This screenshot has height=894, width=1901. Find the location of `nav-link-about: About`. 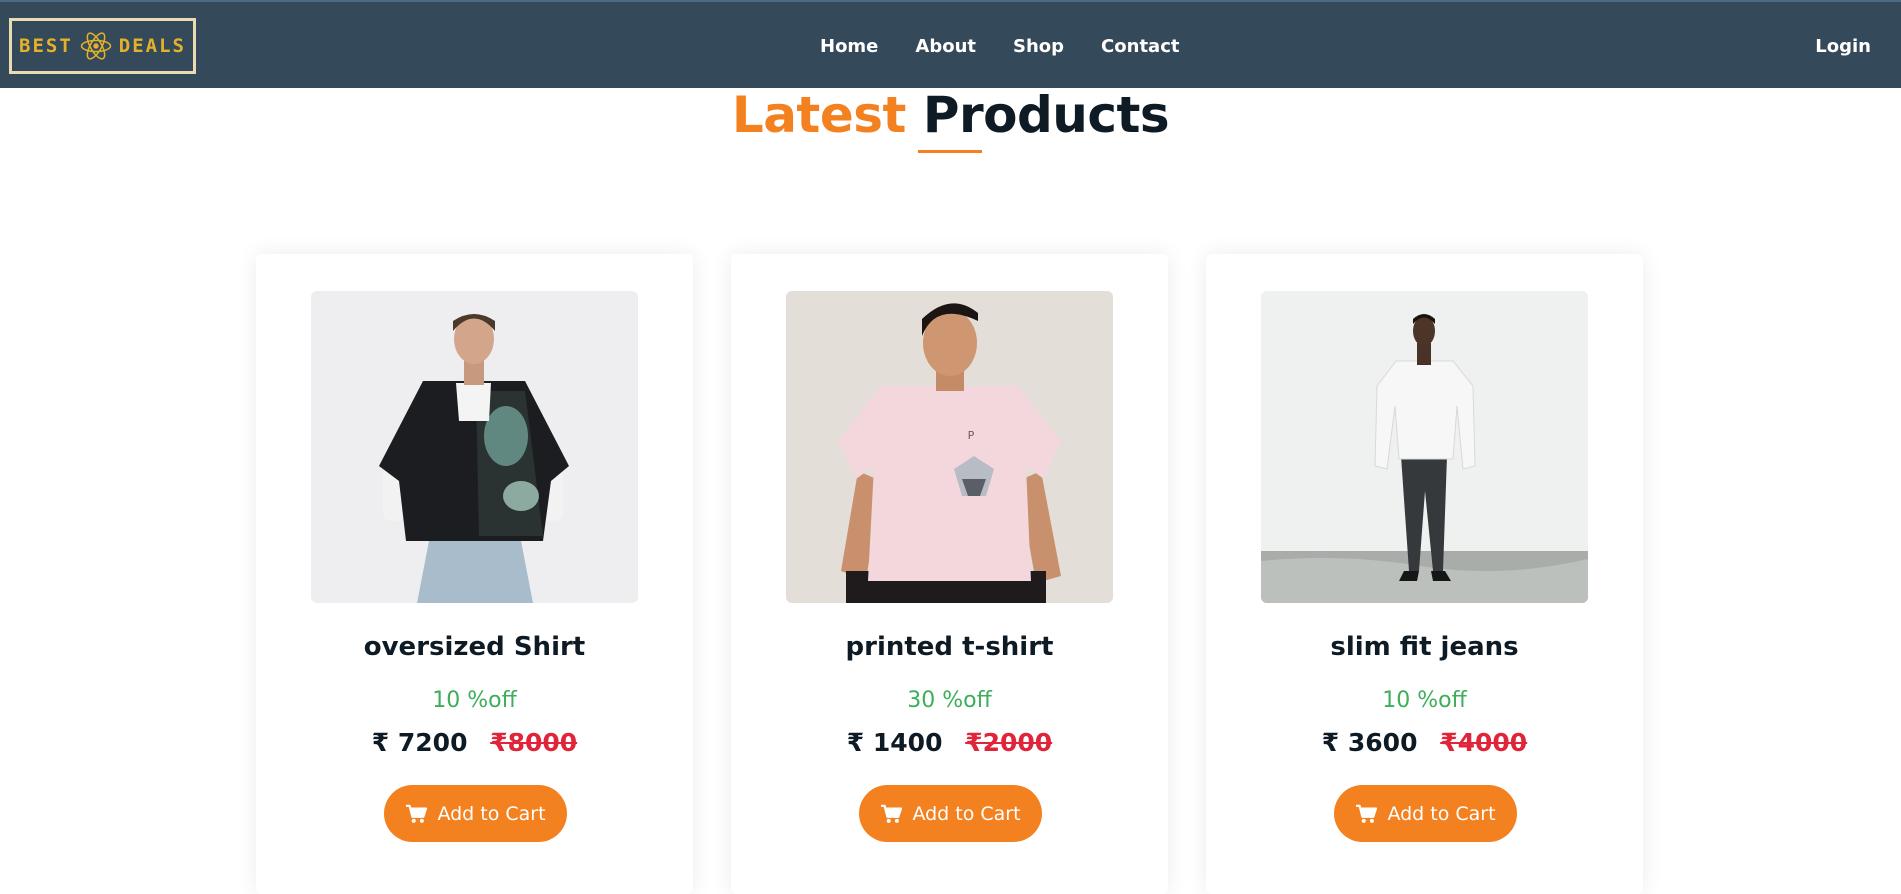

nav-link-about: About is located at coordinates (945, 46).